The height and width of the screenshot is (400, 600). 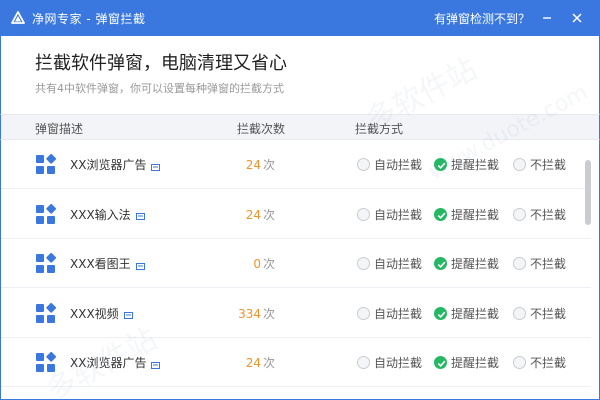 I want to click on row-name-group: XXX输入法, so click(x=108, y=214).